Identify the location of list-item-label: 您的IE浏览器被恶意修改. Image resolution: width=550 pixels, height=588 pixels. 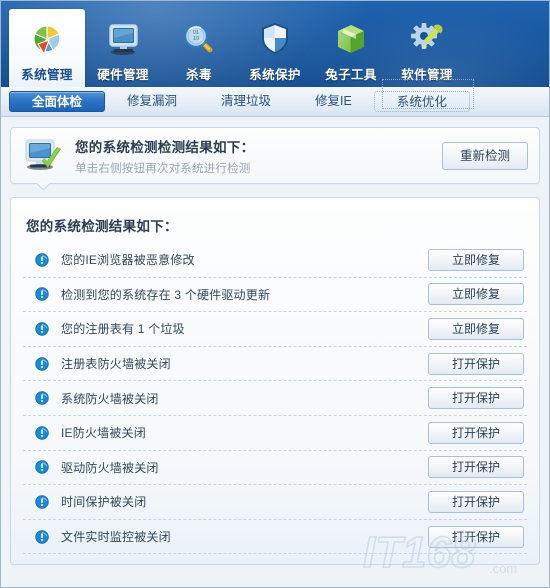
(128, 260).